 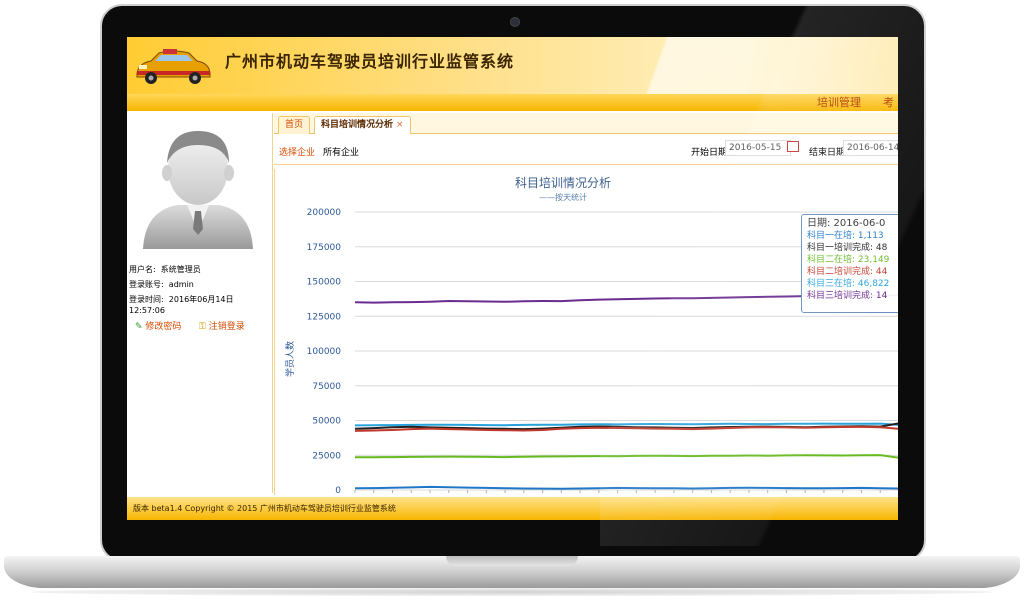 I want to click on tab-home-label: 首页, so click(x=294, y=125).